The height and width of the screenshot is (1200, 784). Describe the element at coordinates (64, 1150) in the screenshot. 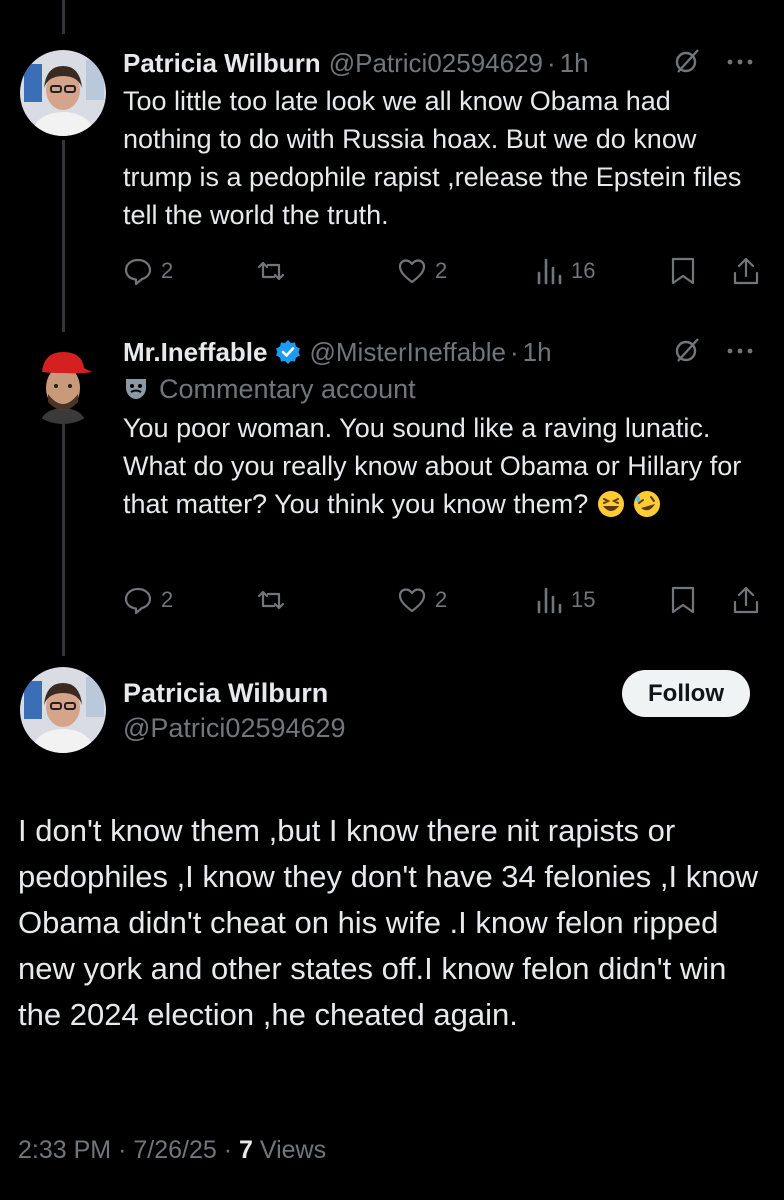

I see `tweet-time: 2:33 PM` at that location.